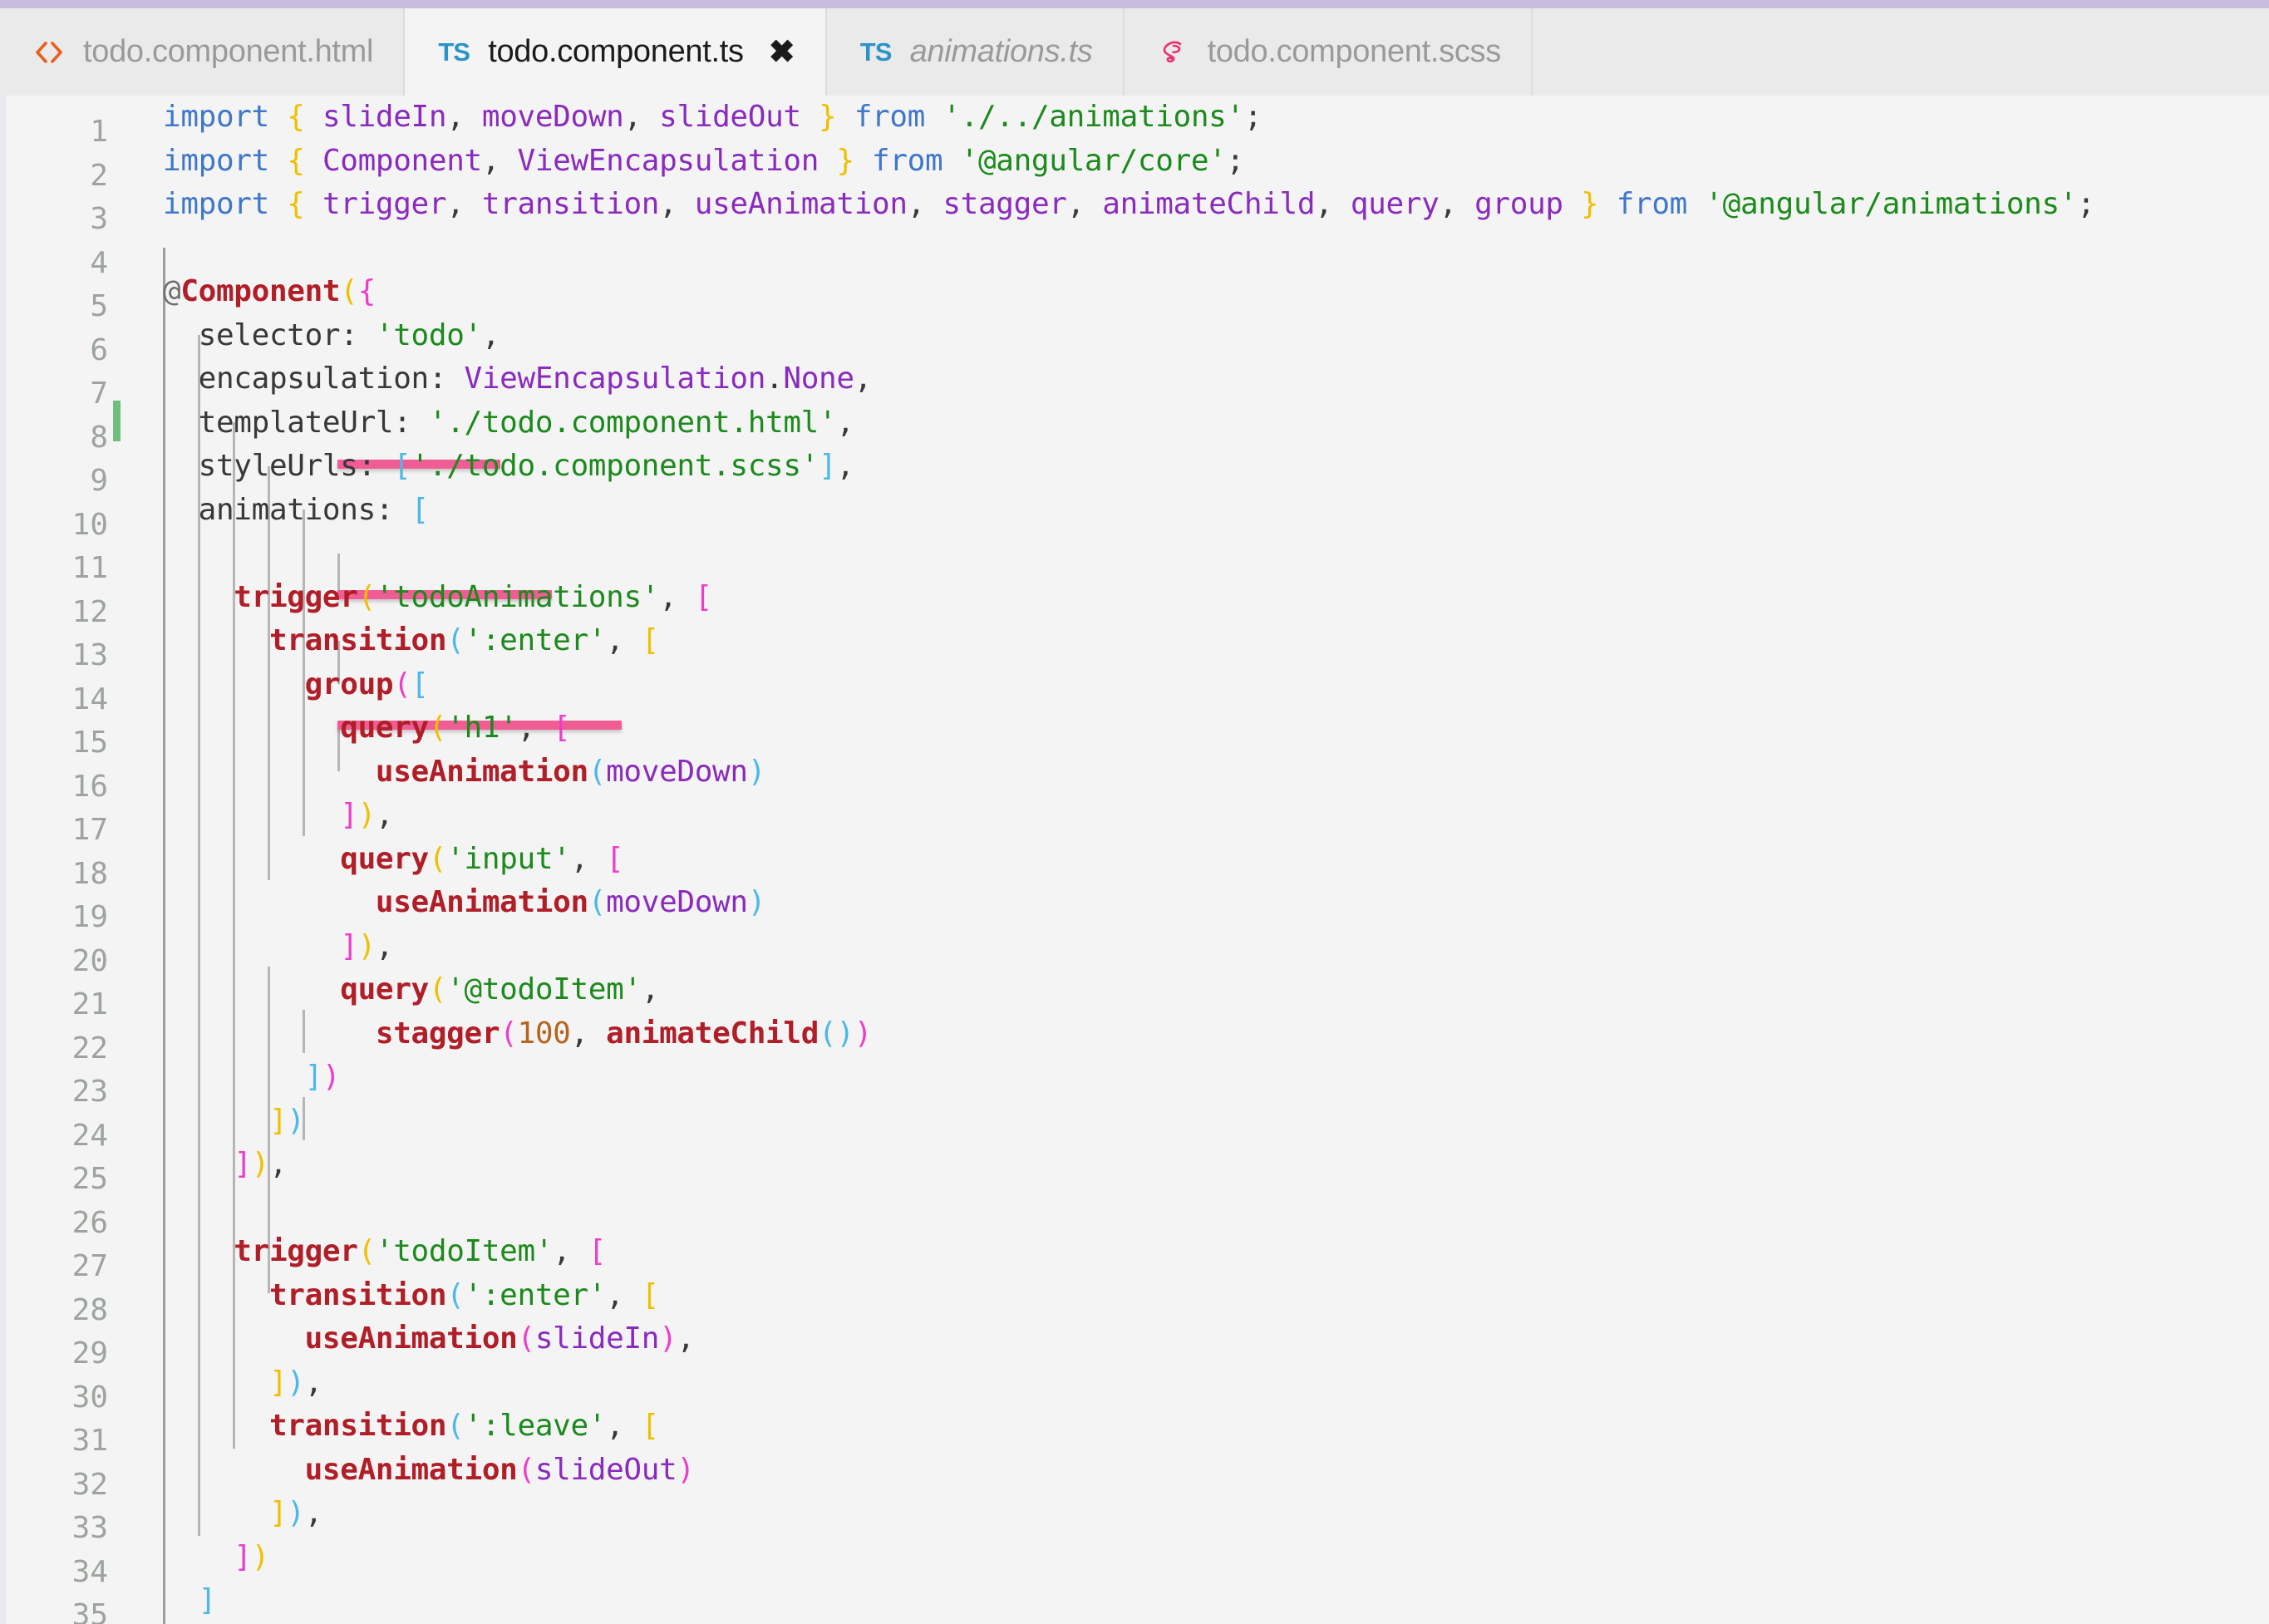  Describe the element at coordinates (526, 466) in the screenshot. I see `line-content: styleUrls: ['./todo.component.scss'],` at that location.